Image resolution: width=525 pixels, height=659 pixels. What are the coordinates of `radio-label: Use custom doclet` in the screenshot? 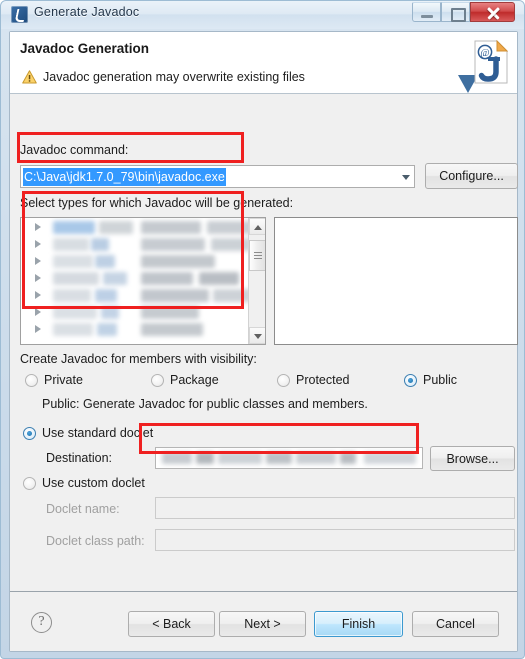 It's located at (93, 483).